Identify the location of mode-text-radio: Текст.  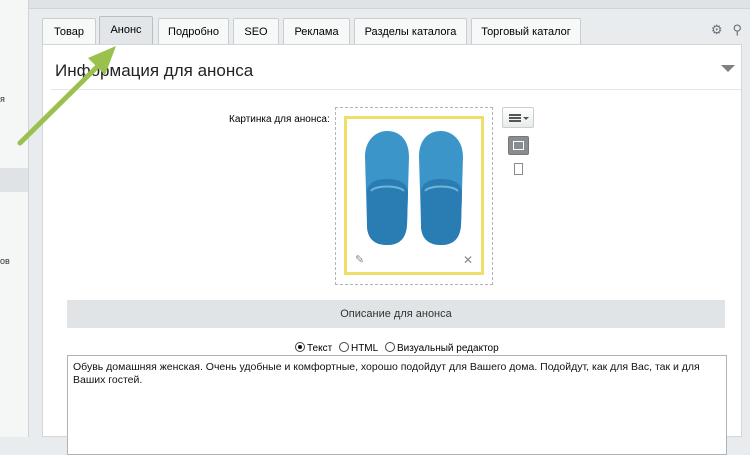
(313, 348).